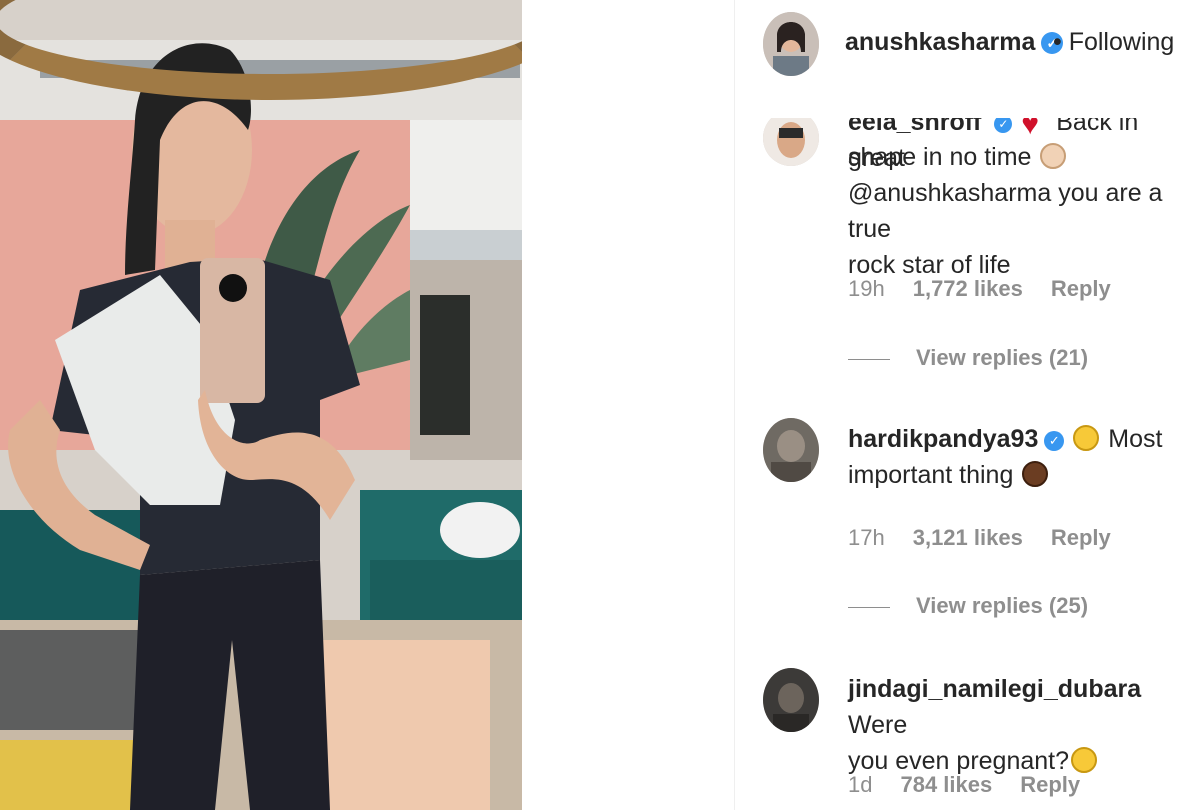 Image resolution: width=1200 pixels, height=810 pixels. What do you see at coordinates (791, 44) in the screenshot?
I see `author-avatar` at bounding box center [791, 44].